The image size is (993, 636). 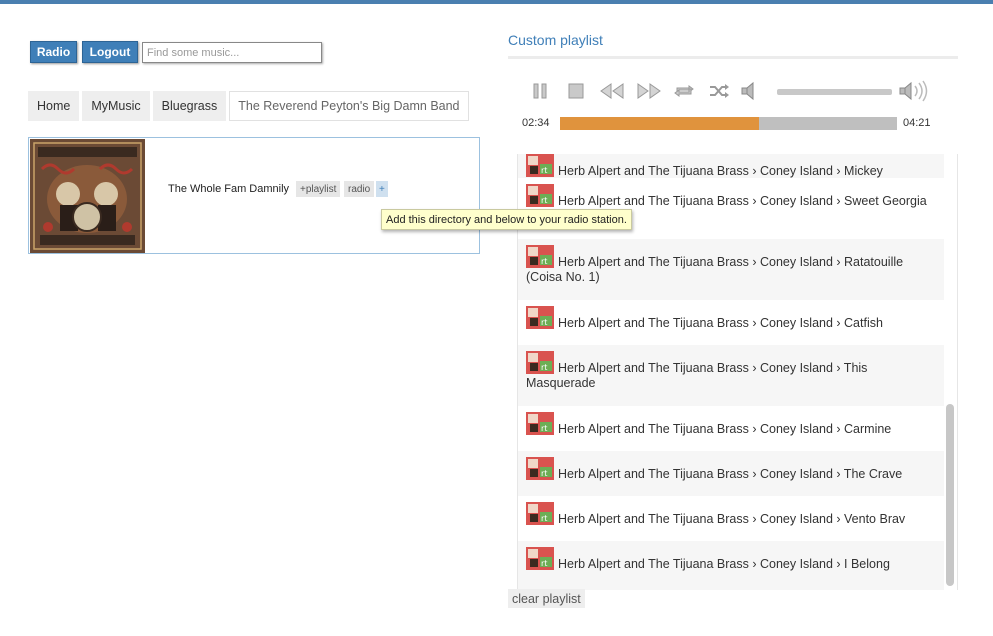 What do you see at coordinates (349, 106) in the screenshot?
I see `breadcrumb-current: The Reverend Peyton's Big Damn Band` at bounding box center [349, 106].